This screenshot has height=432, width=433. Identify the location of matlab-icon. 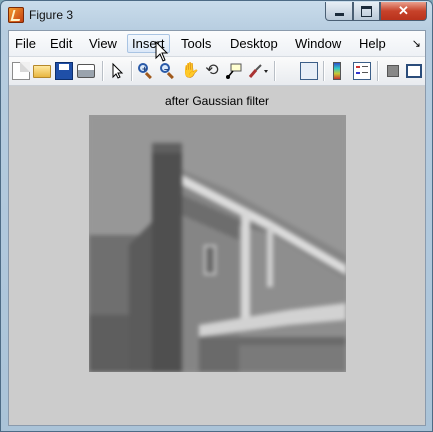
(16, 15).